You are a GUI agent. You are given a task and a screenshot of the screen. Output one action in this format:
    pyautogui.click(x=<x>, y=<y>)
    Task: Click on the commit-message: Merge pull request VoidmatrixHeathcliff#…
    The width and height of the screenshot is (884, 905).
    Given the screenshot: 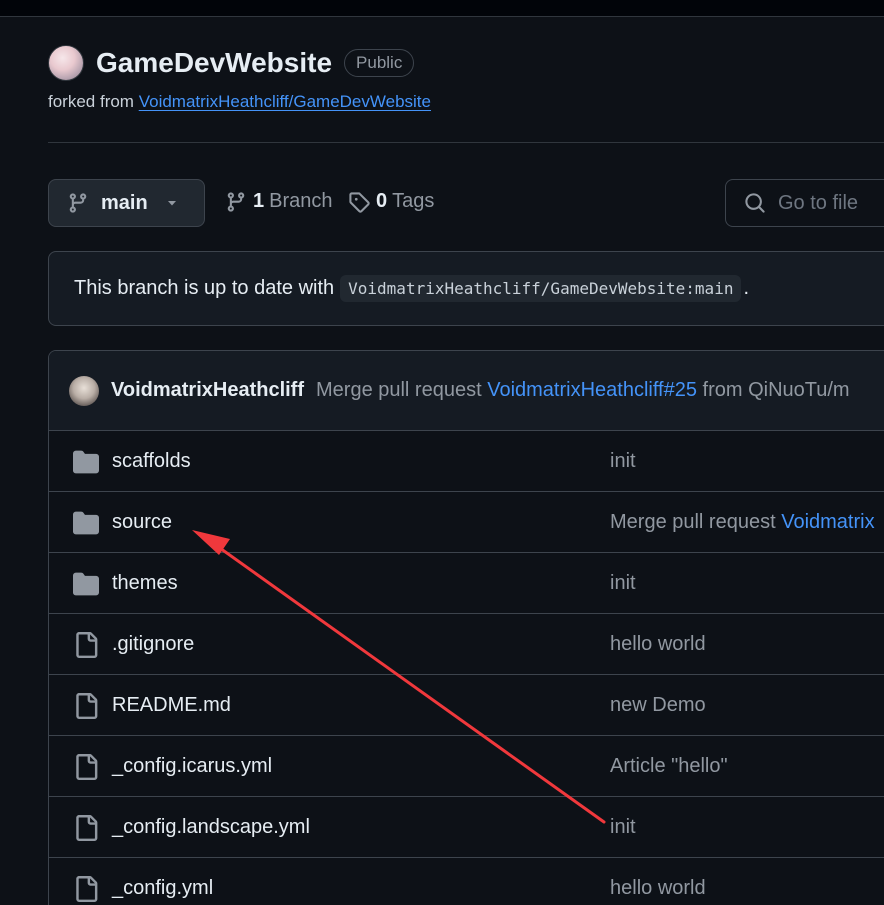 What is the action you would take?
    pyautogui.click(x=583, y=390)
    